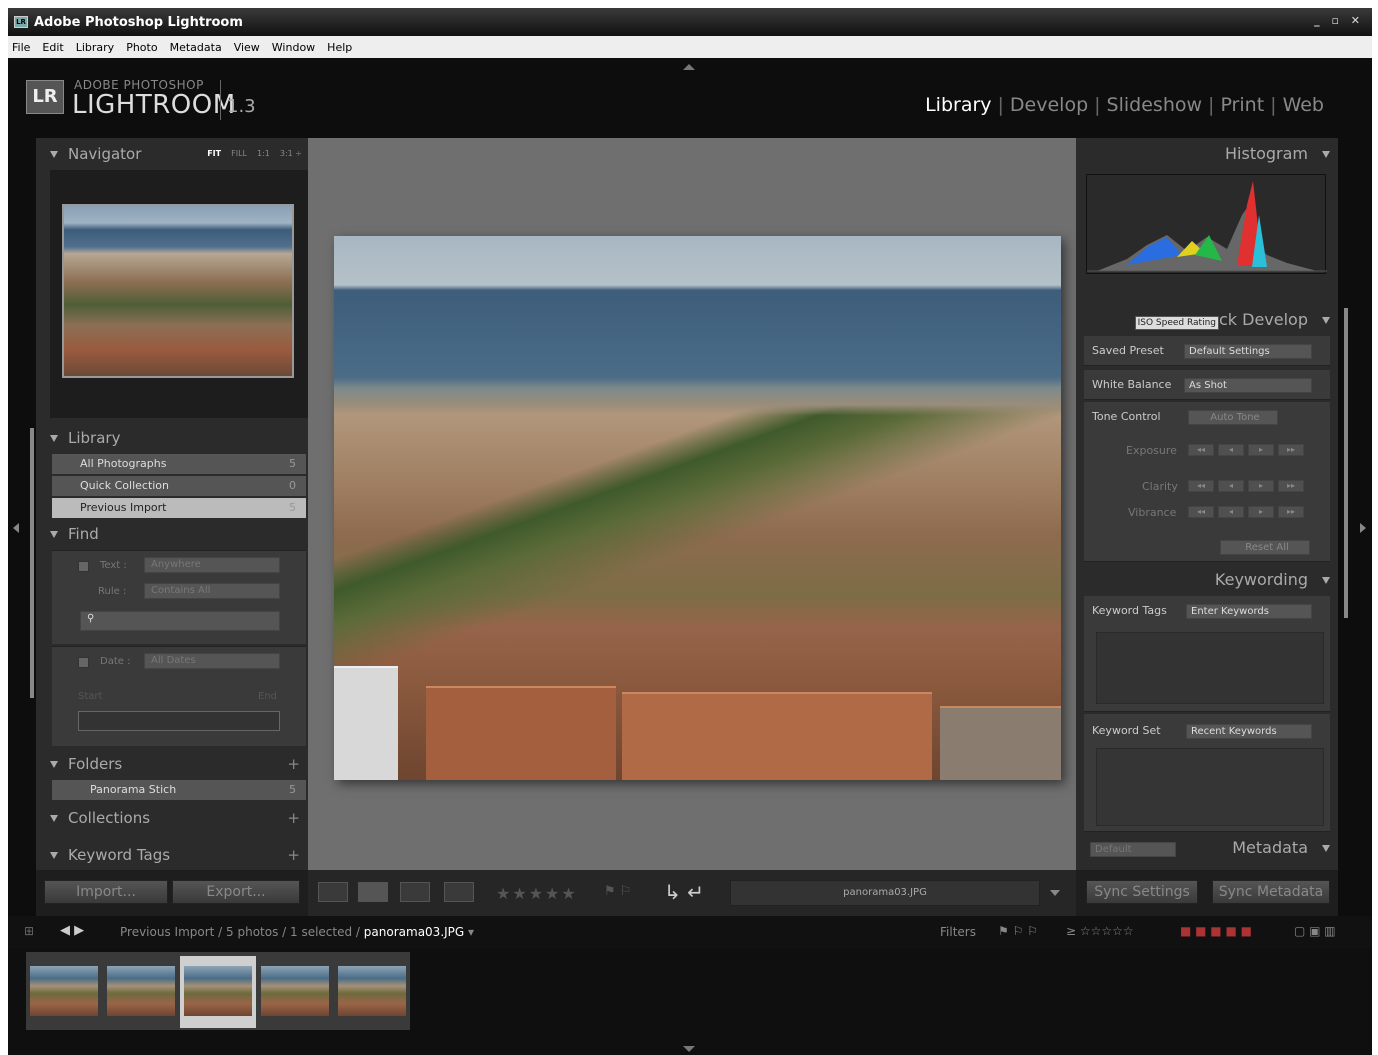 The image size is (1378, 1055). I want to click on clarity-minus-big-button: ◂◂, so click(1201, 486).